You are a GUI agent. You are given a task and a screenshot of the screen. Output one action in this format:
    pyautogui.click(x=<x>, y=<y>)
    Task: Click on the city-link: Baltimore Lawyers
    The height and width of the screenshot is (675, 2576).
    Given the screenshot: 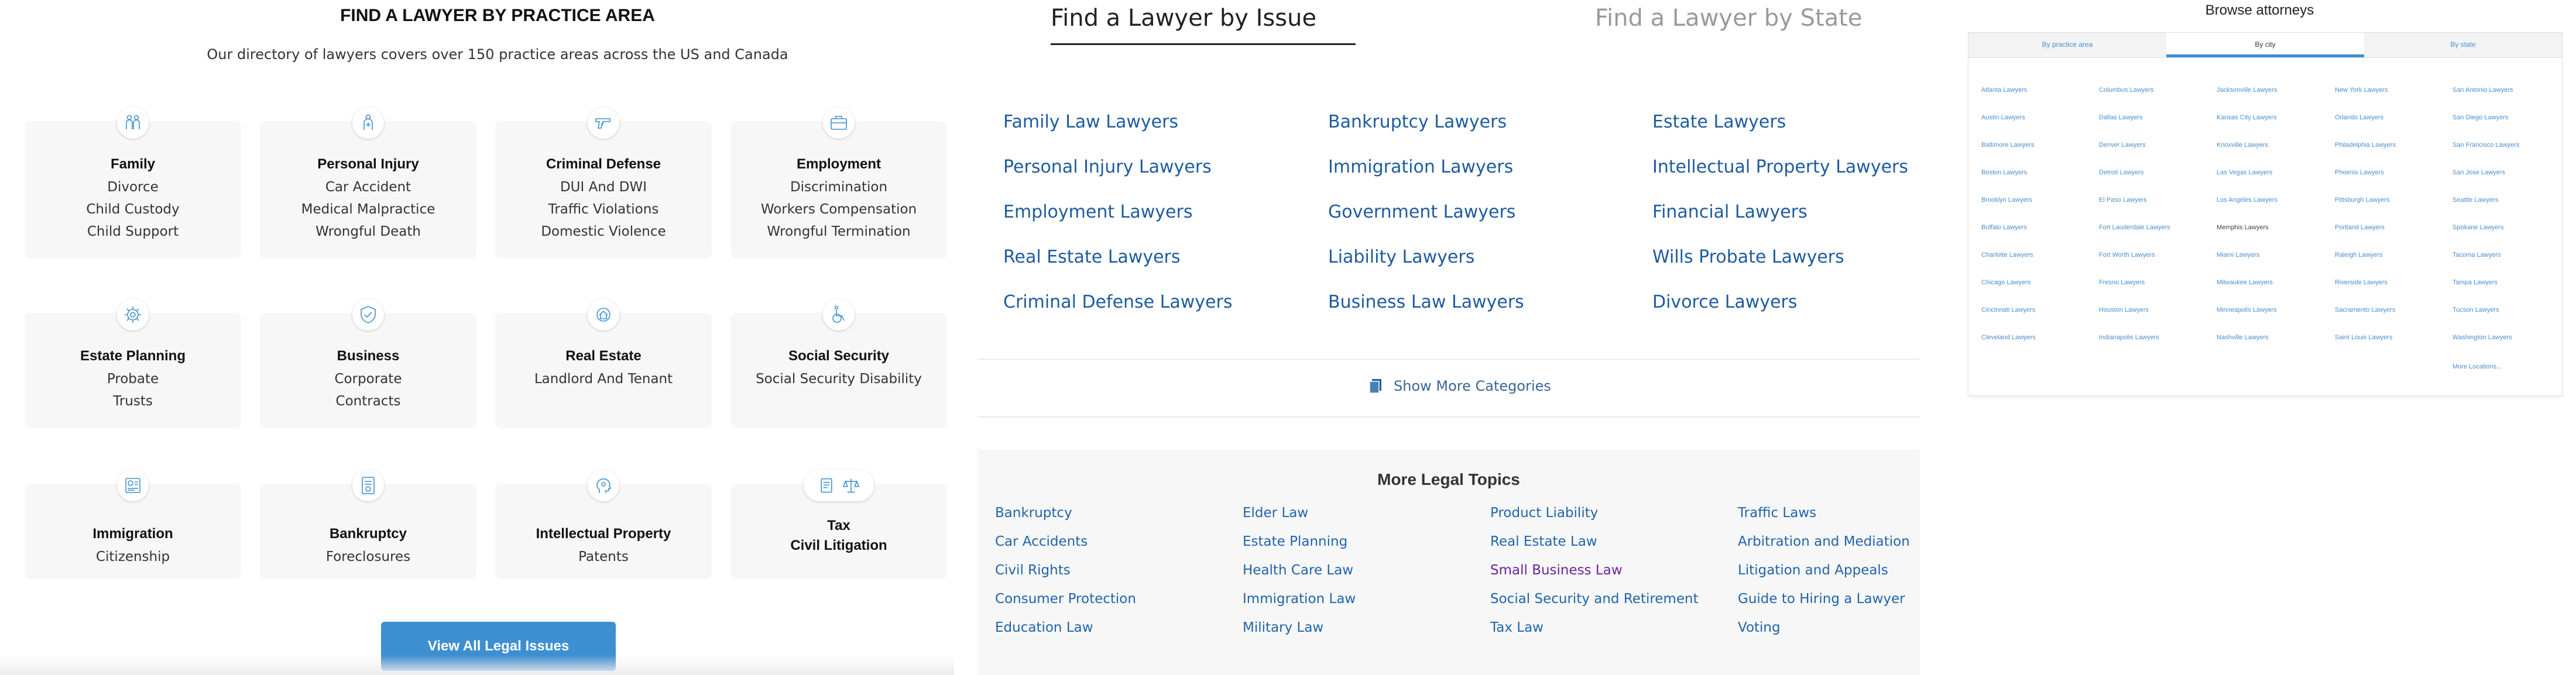 What is the action you would take?
    pyautogui.click(x=2008, y=145)
    